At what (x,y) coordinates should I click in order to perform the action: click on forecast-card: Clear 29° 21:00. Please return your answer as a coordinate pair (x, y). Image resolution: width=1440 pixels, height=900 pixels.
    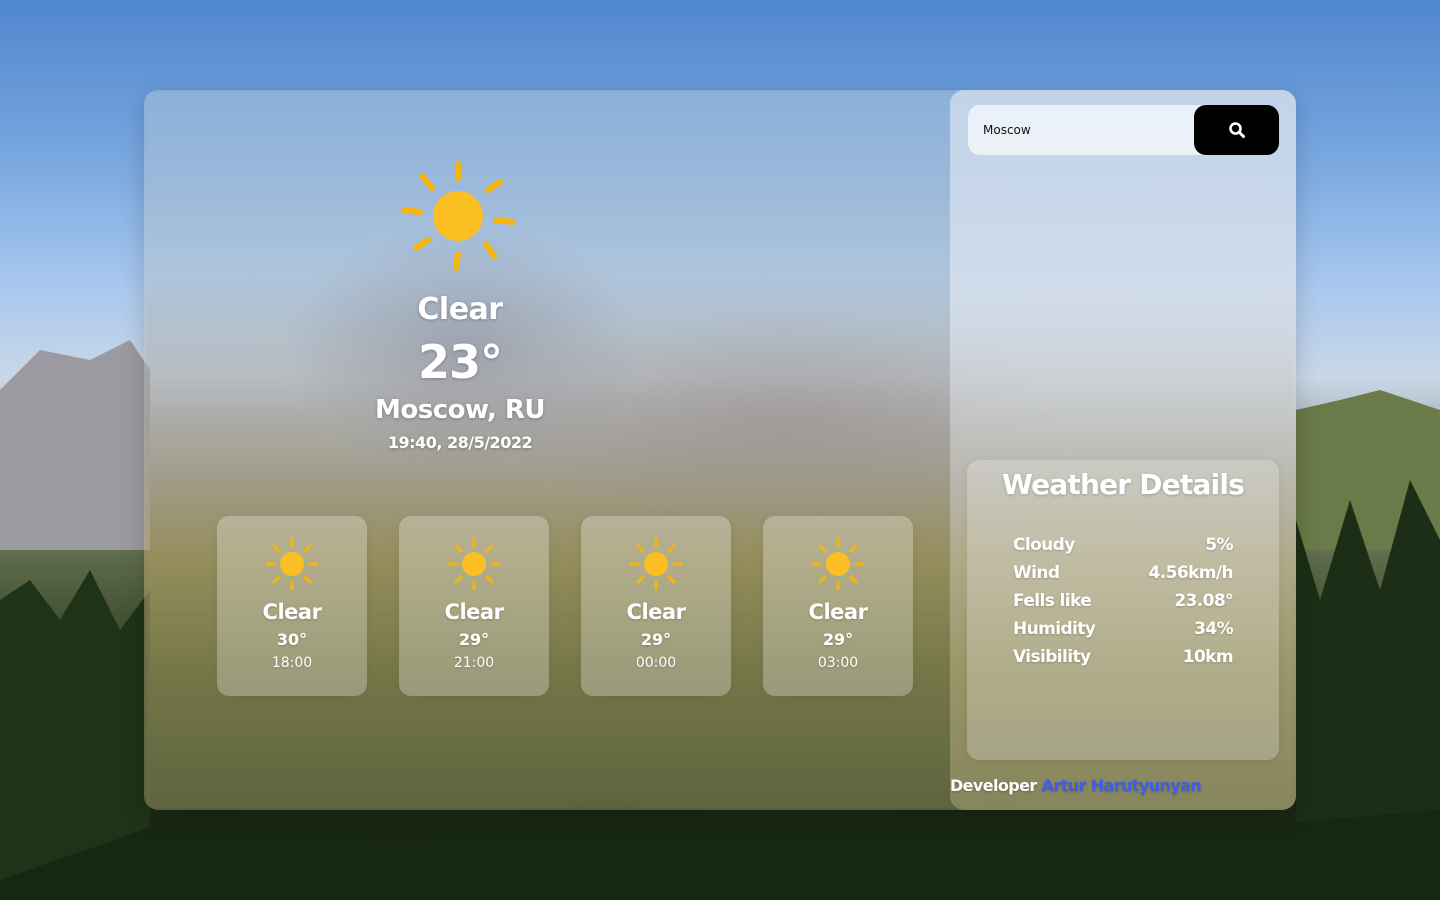
    Looking at the image, I should click on (474, 606).